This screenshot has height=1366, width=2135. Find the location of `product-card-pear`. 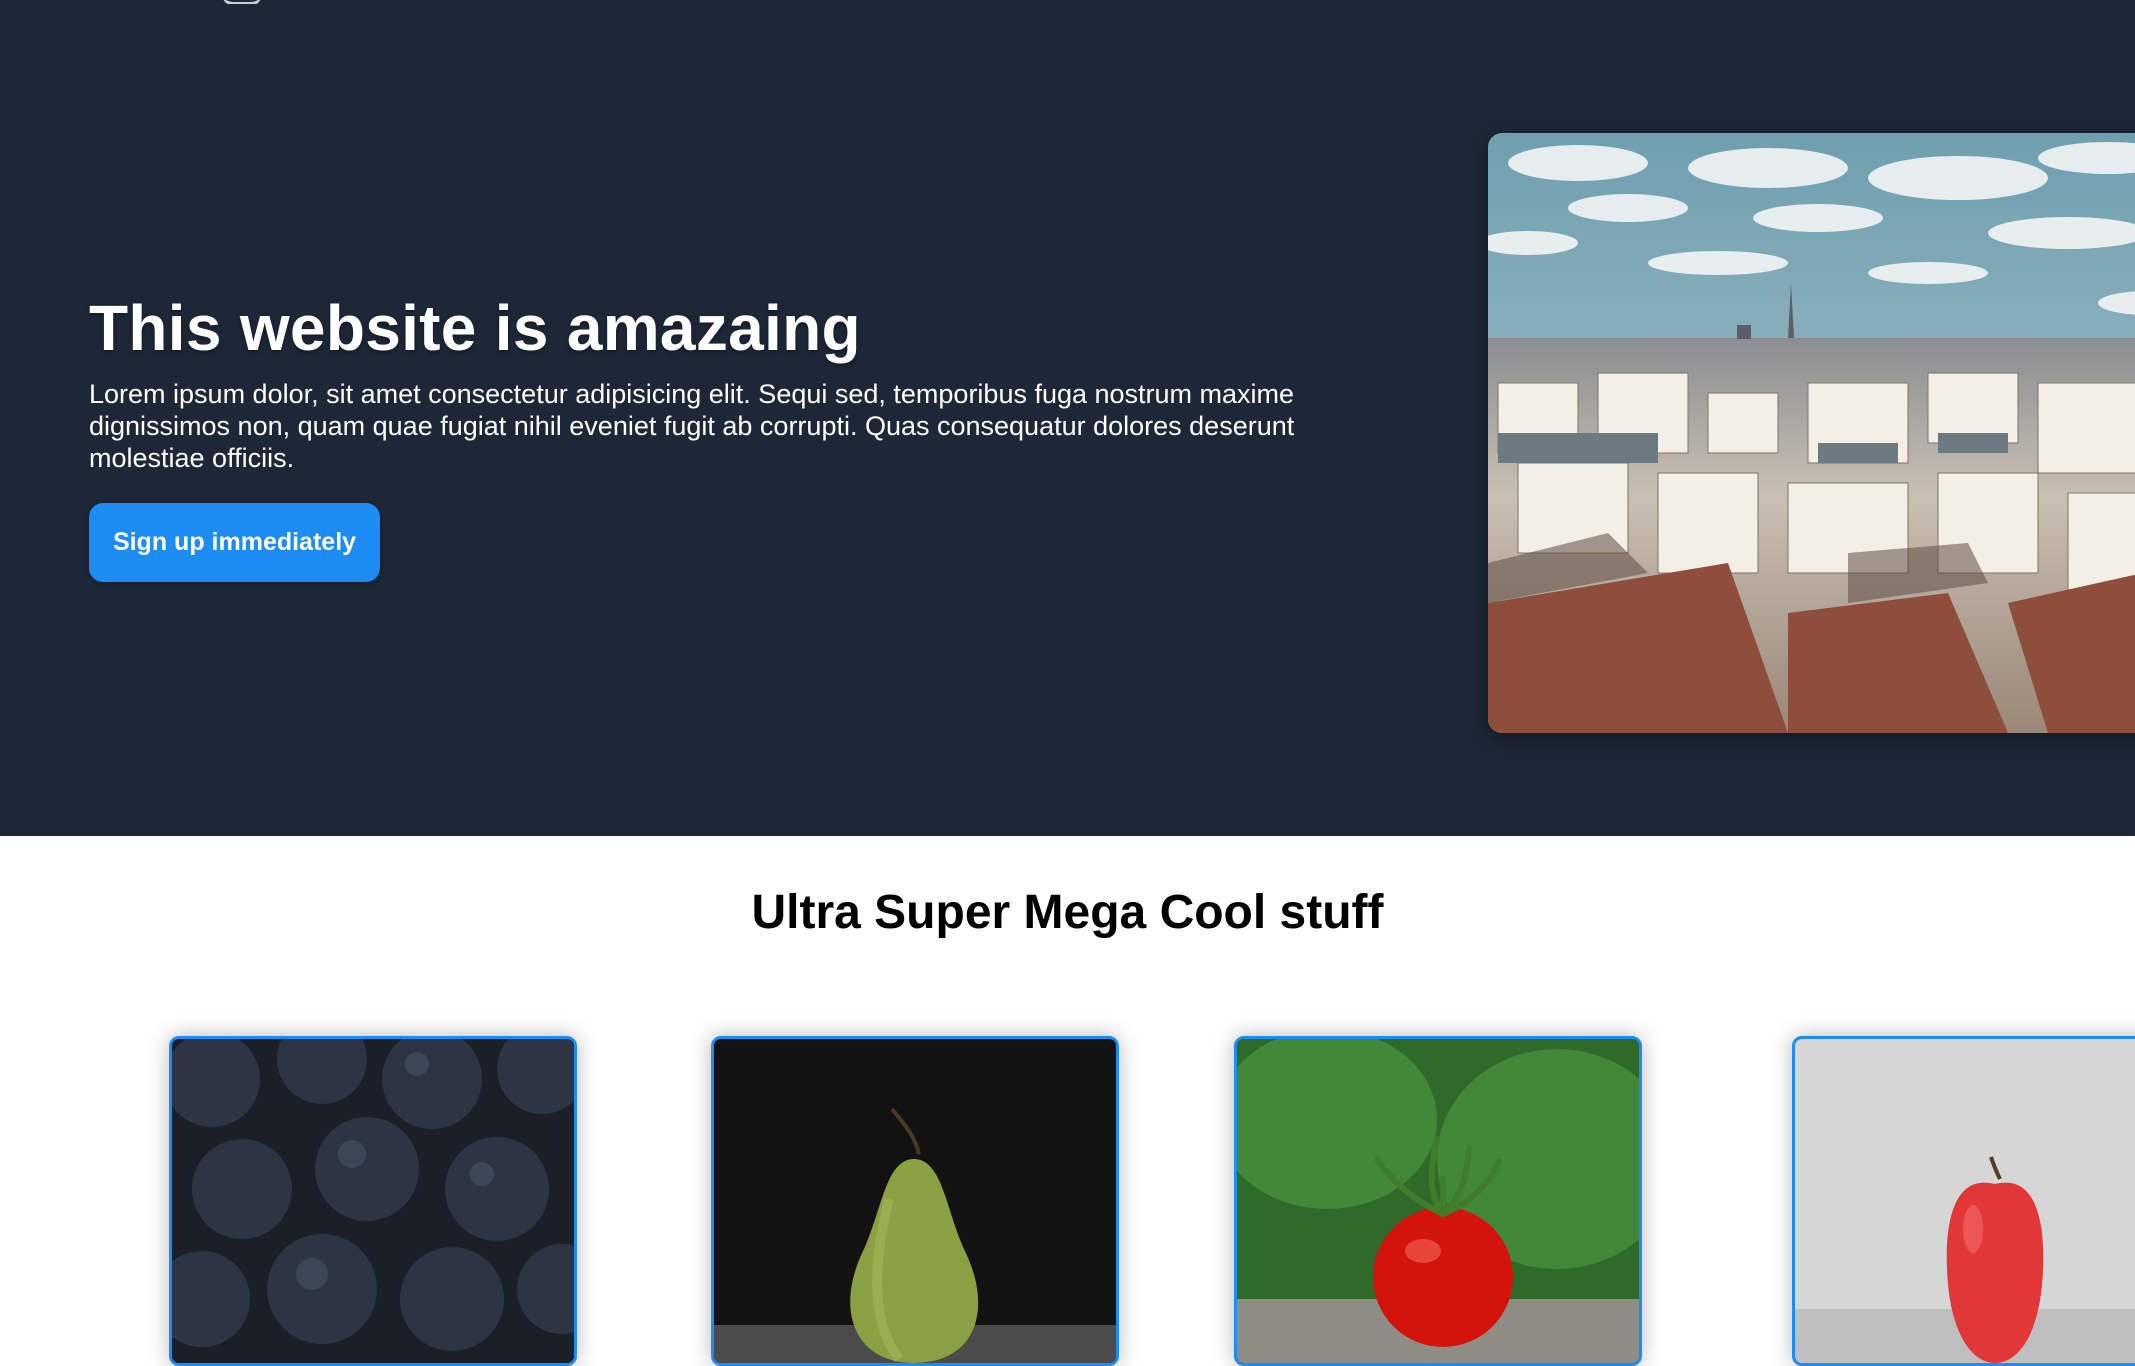

product-card-pear is located at coordinates (915, 1201).